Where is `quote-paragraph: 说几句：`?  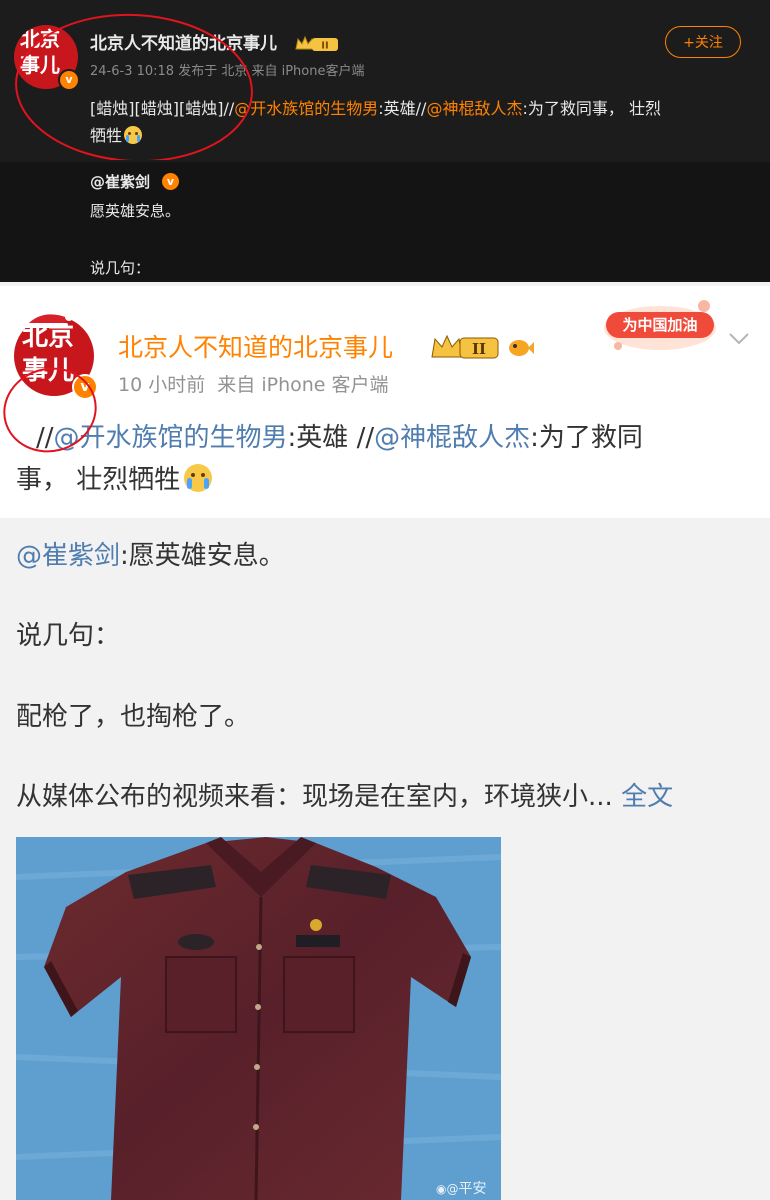
quote-paragraph: 说几句： is located at coordinates (68, 636).